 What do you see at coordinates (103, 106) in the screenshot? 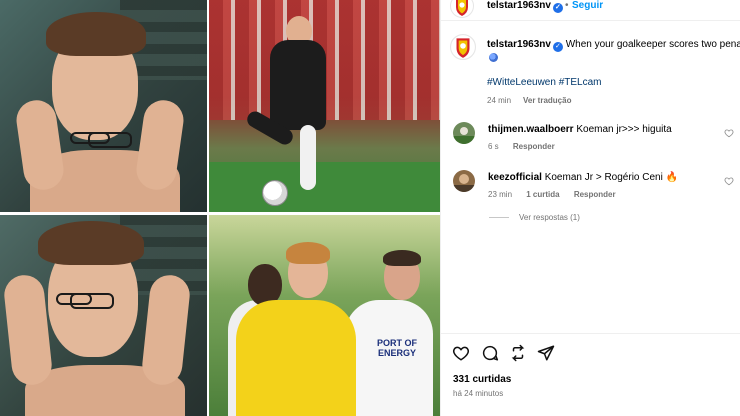
I see `meme-panel-top-left` at bounding box center [103, 106].